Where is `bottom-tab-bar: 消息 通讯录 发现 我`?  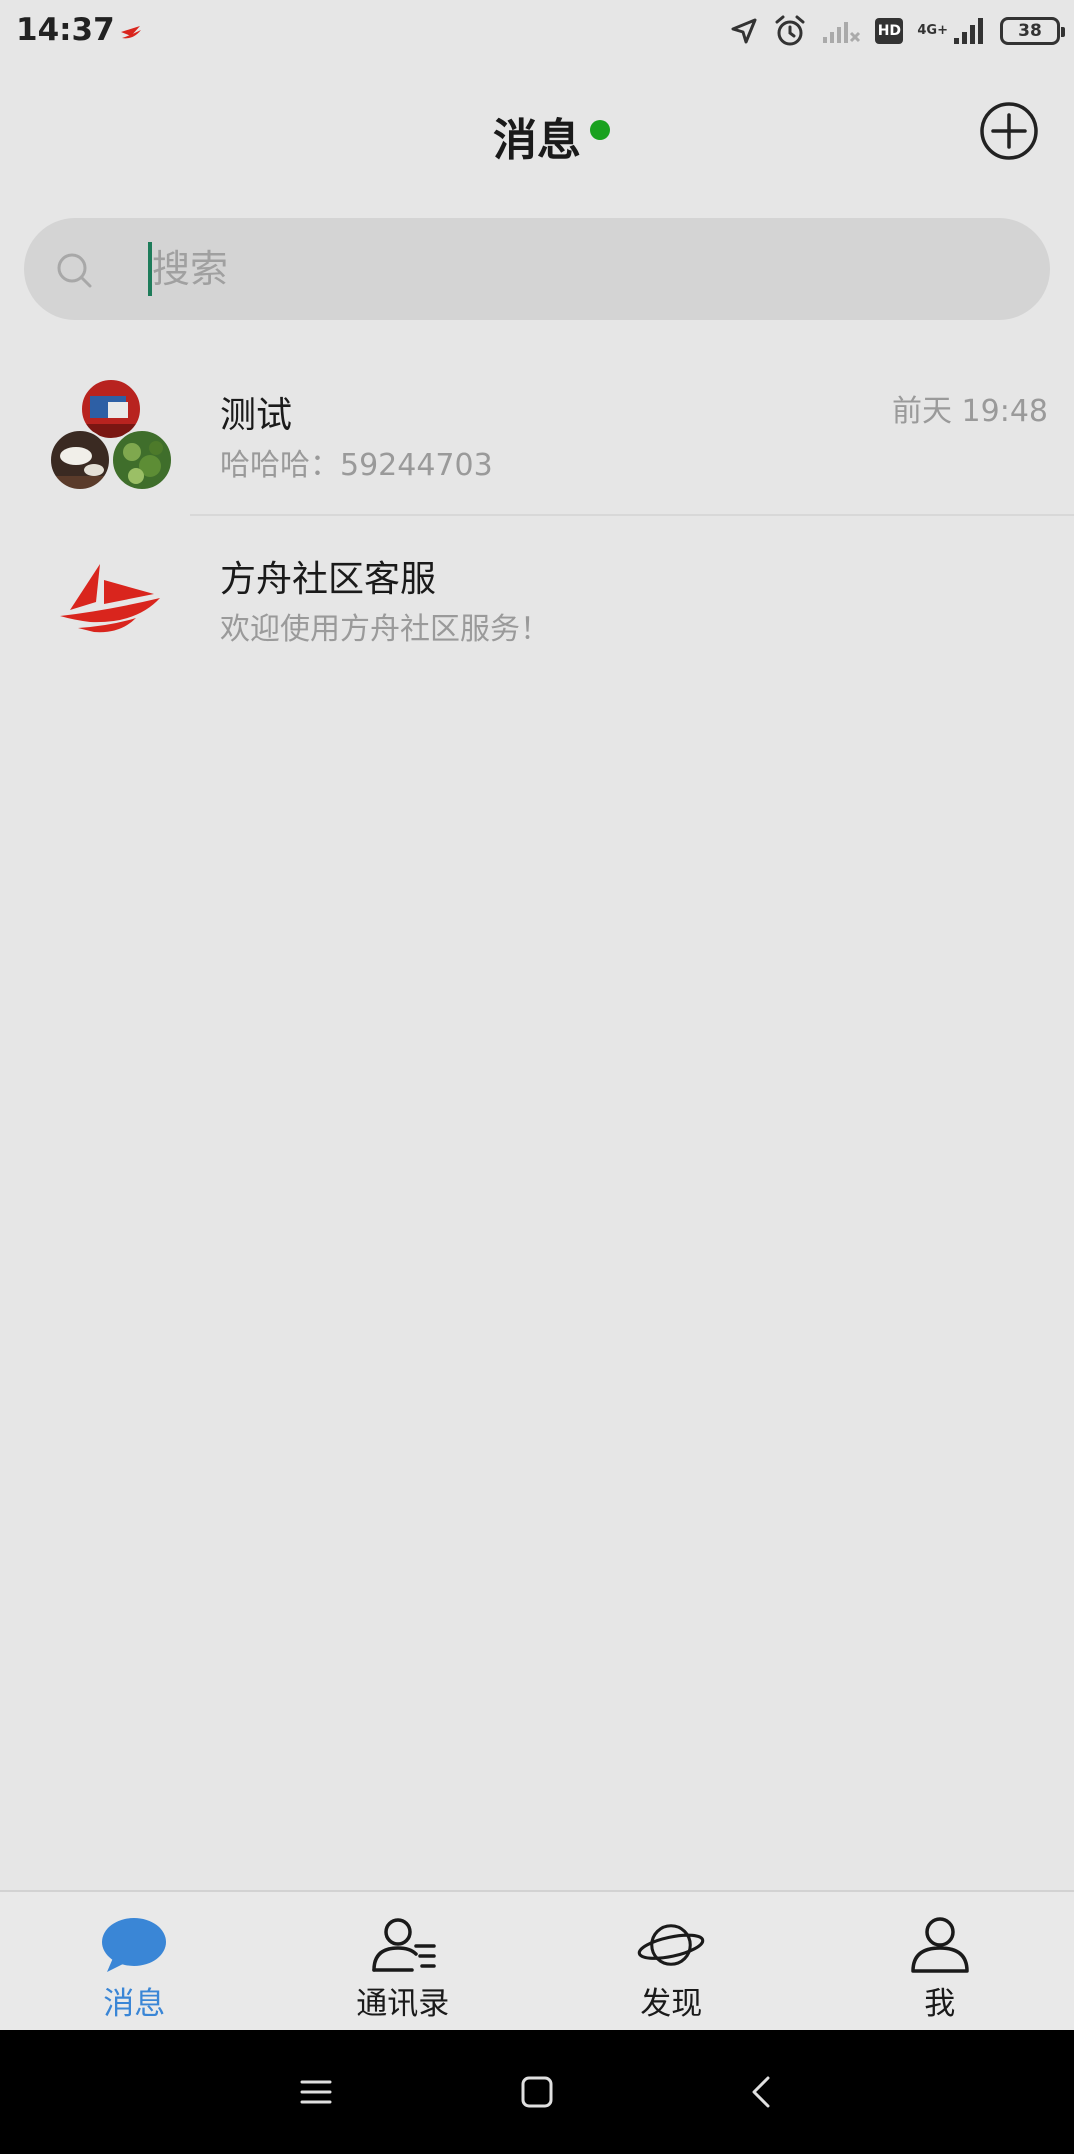
bottom-tab-bar: 消息 通讯录 发现 我 is located at coordinates (537, 1960).